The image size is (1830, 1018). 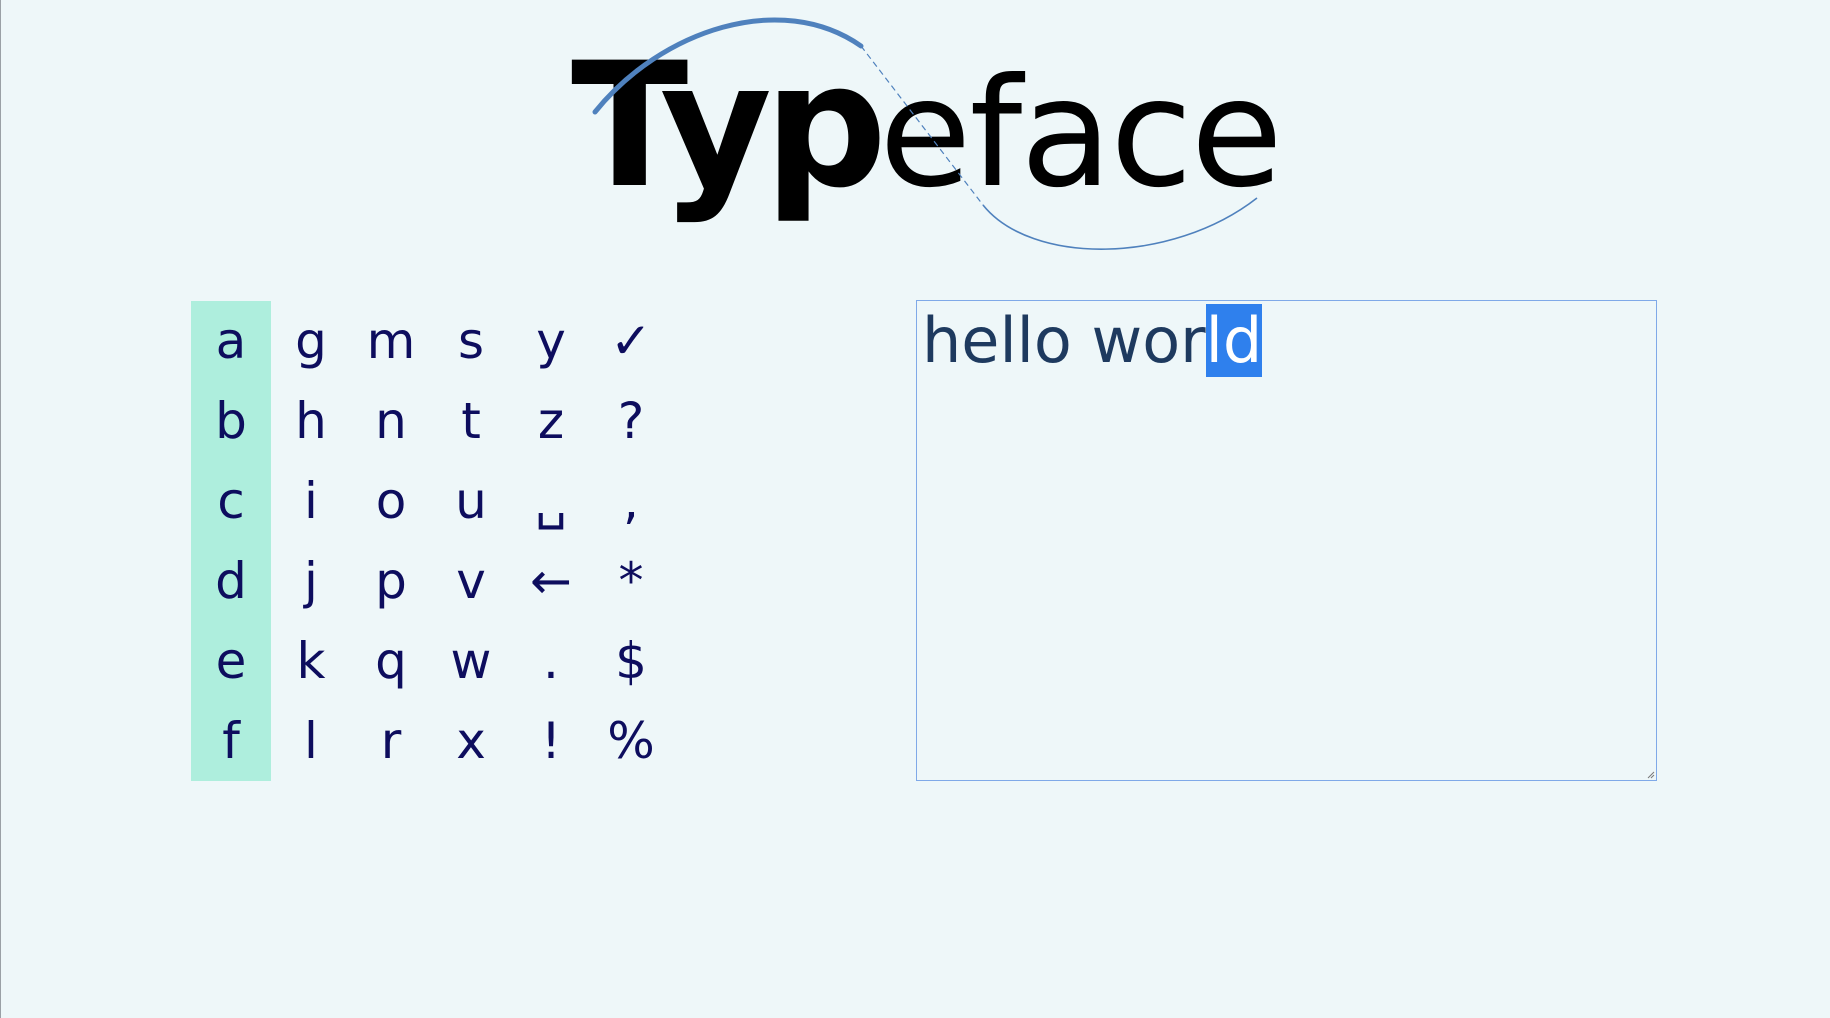 I want to click on key-question-mark: ?, so click(x=631, y=421).